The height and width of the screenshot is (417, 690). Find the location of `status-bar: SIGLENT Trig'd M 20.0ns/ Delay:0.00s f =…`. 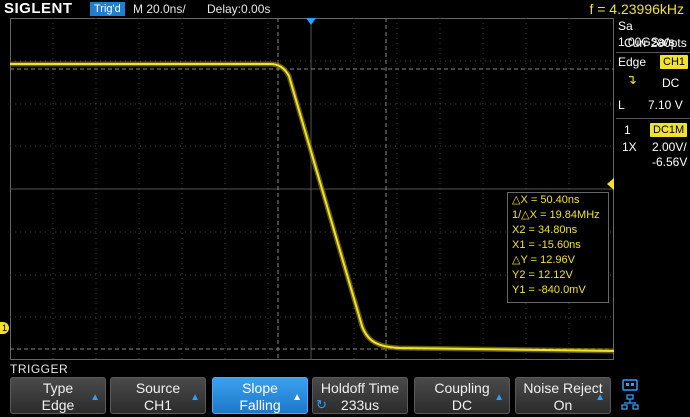

status-bar: SIGLENT Trig'd M 20.0ns/ Delay:0.00s f =… is located at coordinates (345, 9).